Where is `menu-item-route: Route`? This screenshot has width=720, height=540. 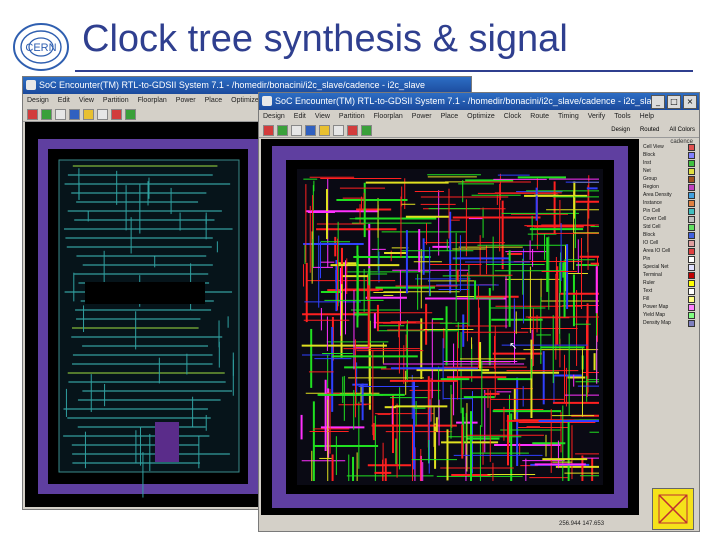
menu-item-route: Route is located at coordinates (539, 116).